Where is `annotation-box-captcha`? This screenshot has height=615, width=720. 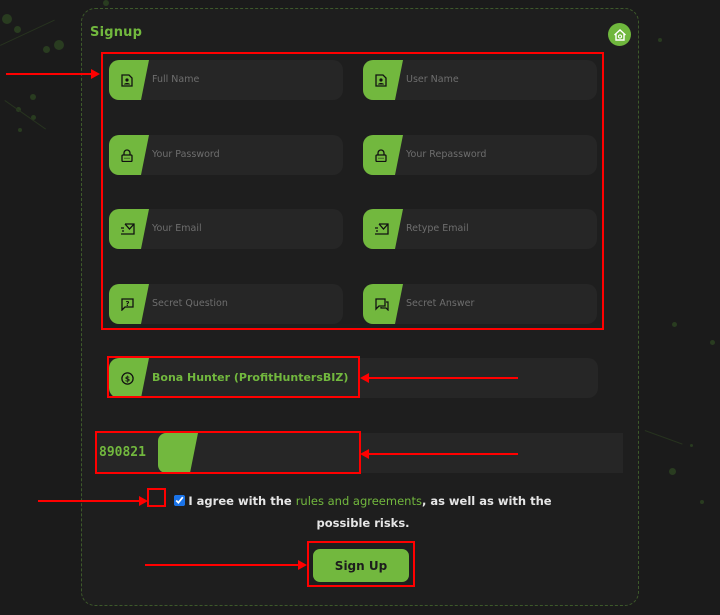
annotation-box-captcha is located at coordinates (228, 452).